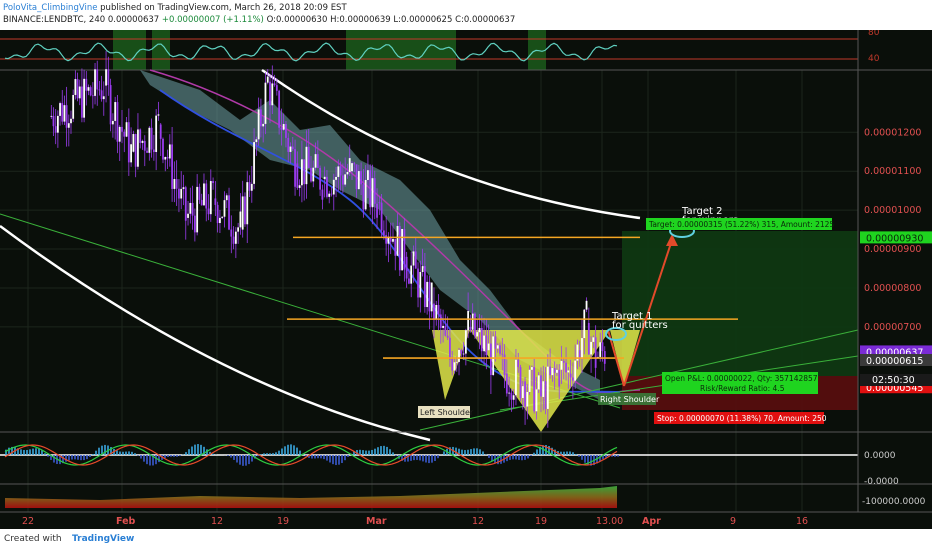 Image resolution: width=932 pixels, height=550 pixels. Describe the element at coordinates (894, 238) in the screenshot. I see `price-tag-label: 0.00000930` at that location.